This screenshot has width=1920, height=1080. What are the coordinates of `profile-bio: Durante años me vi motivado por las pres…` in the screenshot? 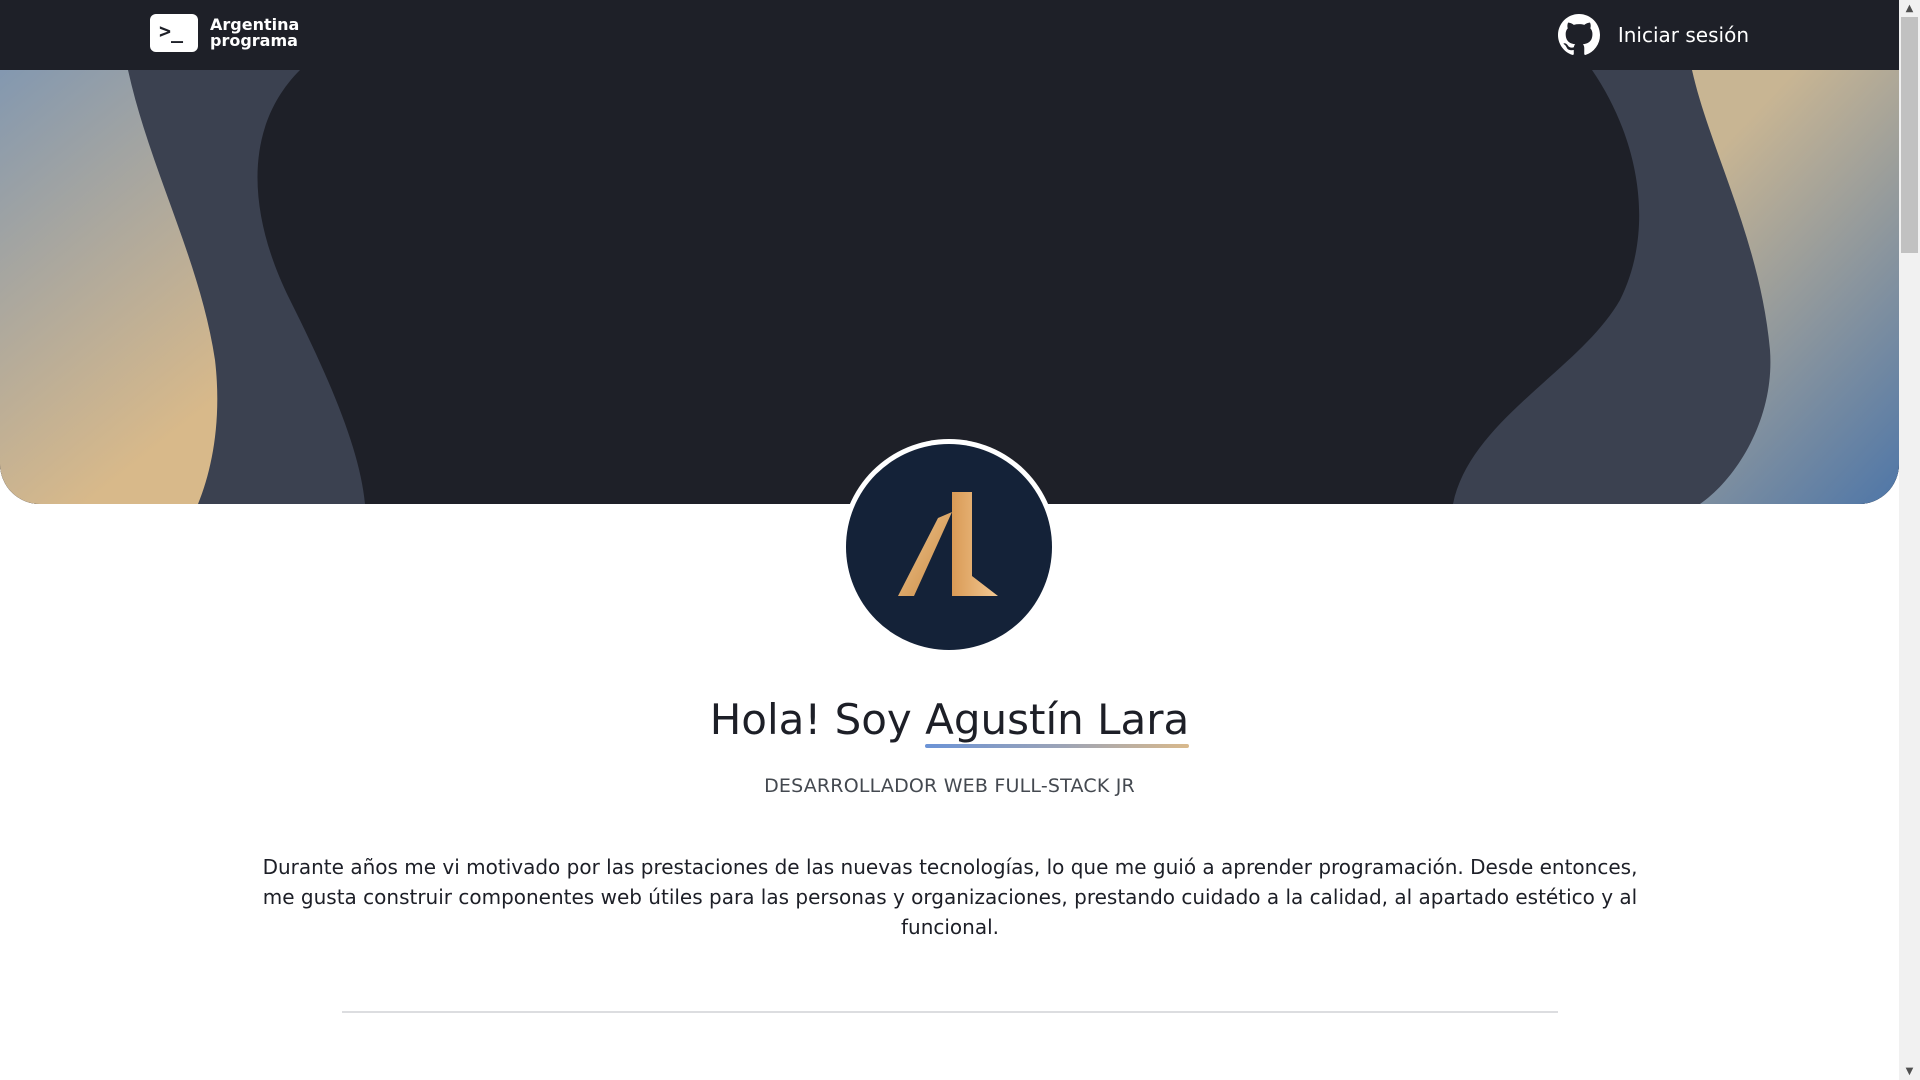 It's located at (950, 897).